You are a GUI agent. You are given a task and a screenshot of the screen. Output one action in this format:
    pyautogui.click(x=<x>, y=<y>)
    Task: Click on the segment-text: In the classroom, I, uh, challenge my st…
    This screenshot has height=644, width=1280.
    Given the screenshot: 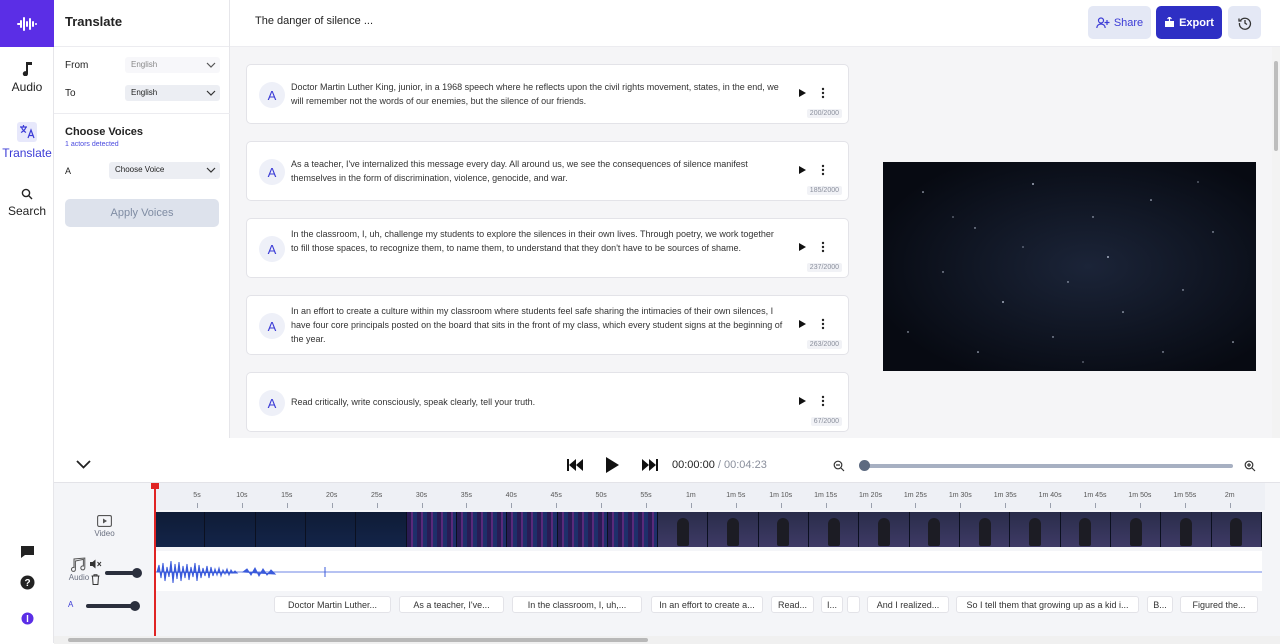 What is the action you would take?
    pyautogui.click(x=537, y=241)
    